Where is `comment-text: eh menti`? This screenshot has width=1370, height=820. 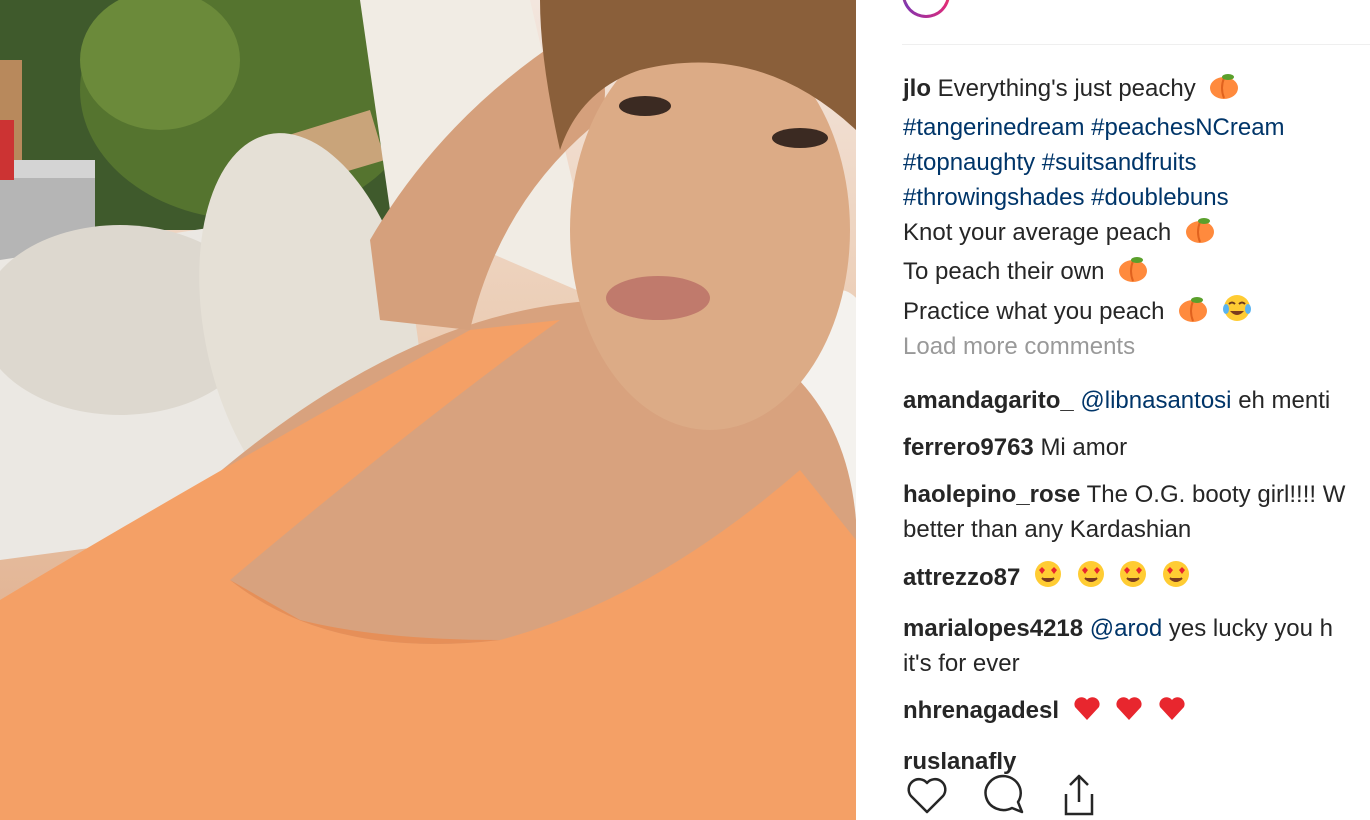
comment-text: eh menti is located at coordinates (1284, 400).